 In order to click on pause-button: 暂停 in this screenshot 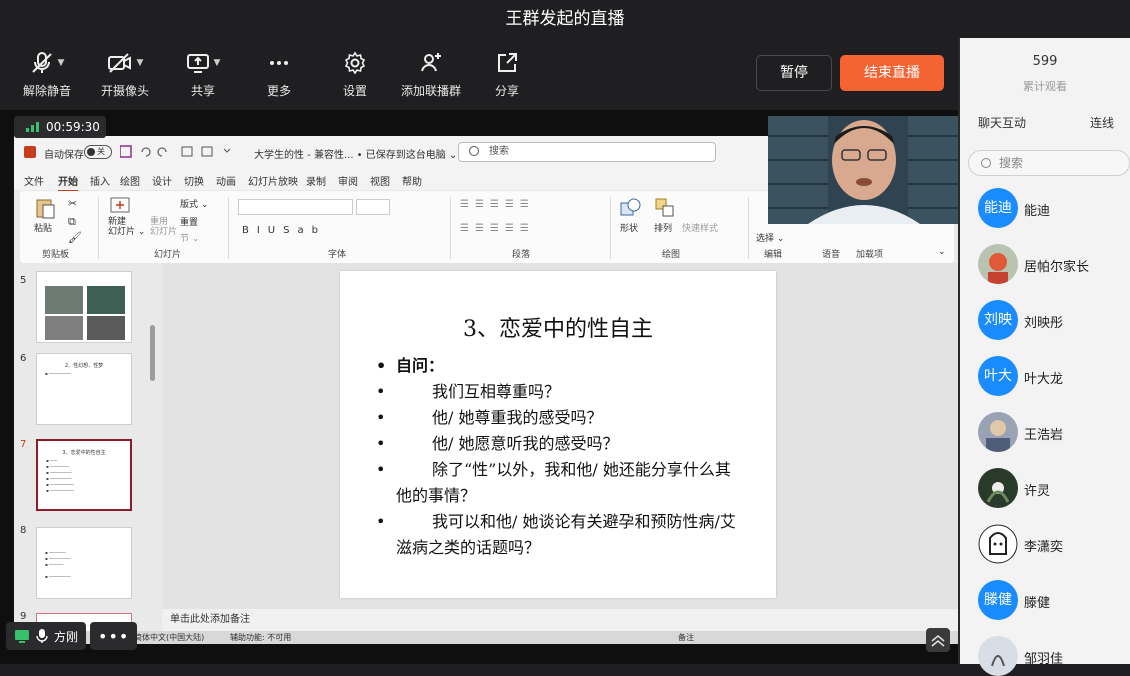, I will do `click(794, 73)`.